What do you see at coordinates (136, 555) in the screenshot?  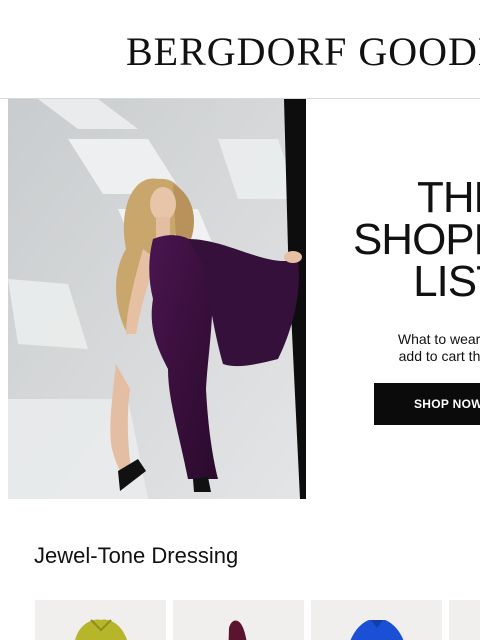 I see `section-title: Jewel-Tone Dressing` at bounding box center [136, 555].